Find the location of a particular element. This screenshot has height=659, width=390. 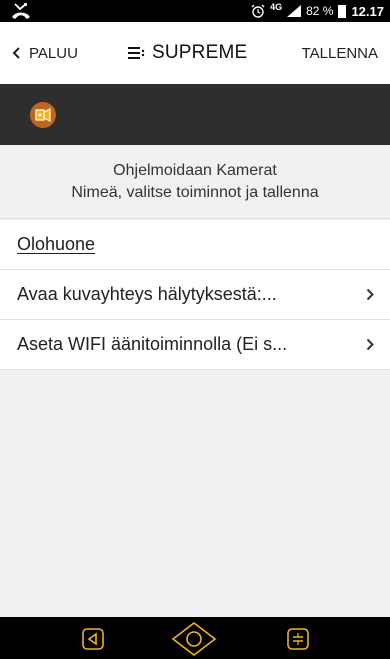

signal-icon is located at coordinates (294, 11).